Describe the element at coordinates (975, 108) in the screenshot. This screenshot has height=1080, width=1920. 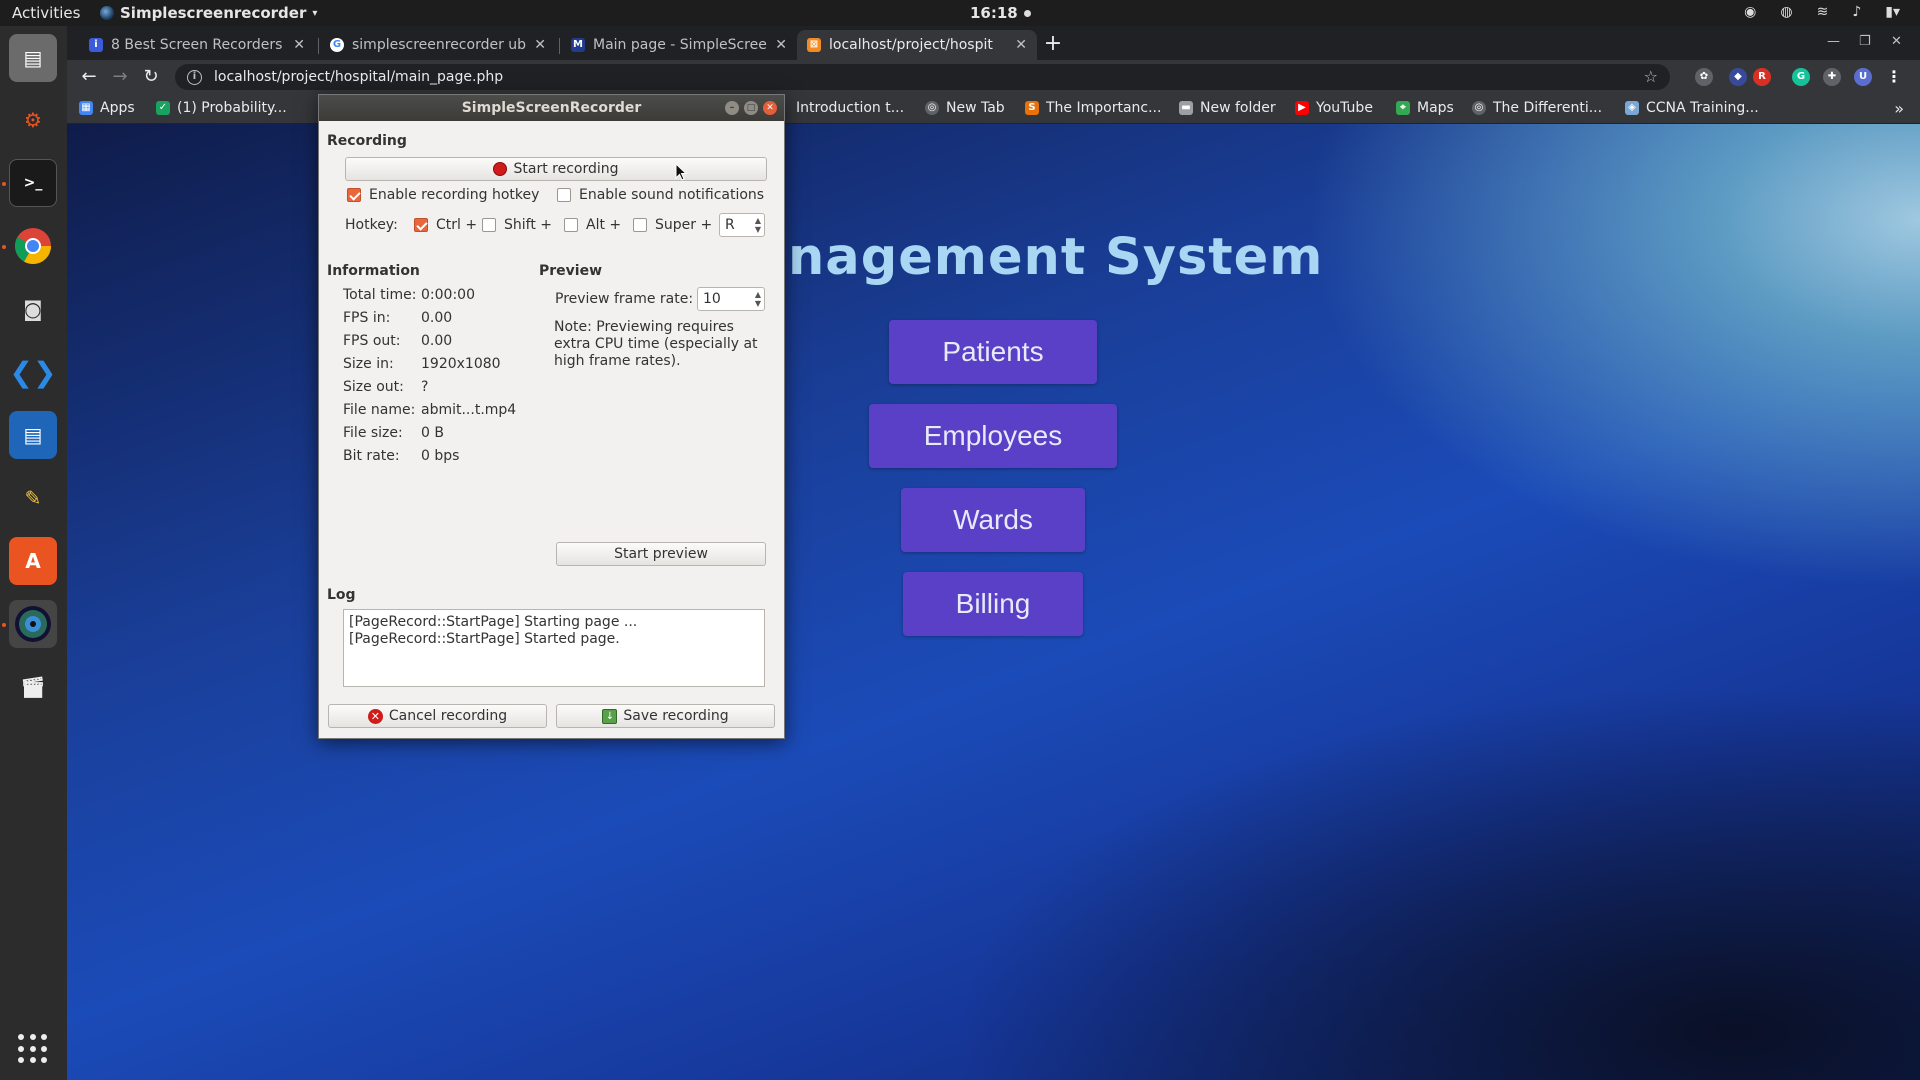
I see `bookmark-label: New Tab` at that location.